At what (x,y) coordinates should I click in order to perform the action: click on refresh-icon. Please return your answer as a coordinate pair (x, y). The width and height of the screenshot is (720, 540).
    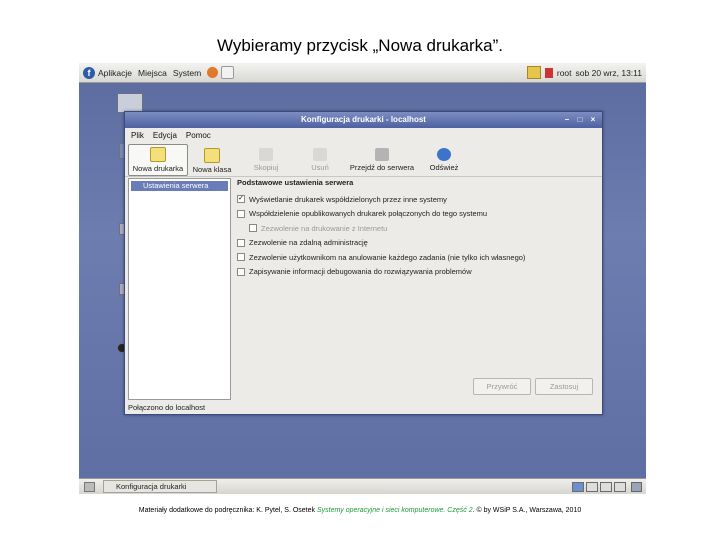
    Looking at the image, I should click on (444, 154).